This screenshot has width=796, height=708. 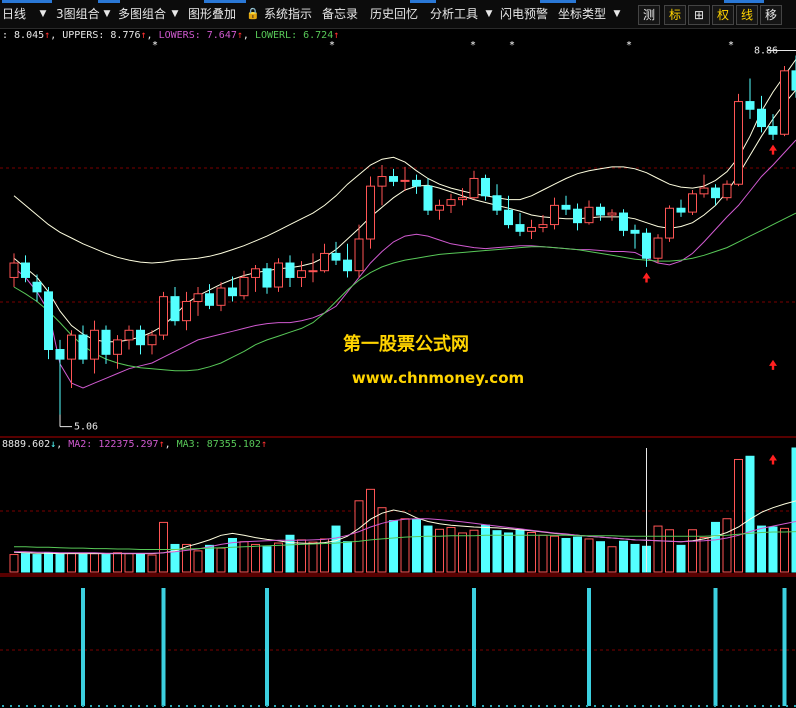 I want to click on lock-icon: 🔒, so click(x=253, y=14).